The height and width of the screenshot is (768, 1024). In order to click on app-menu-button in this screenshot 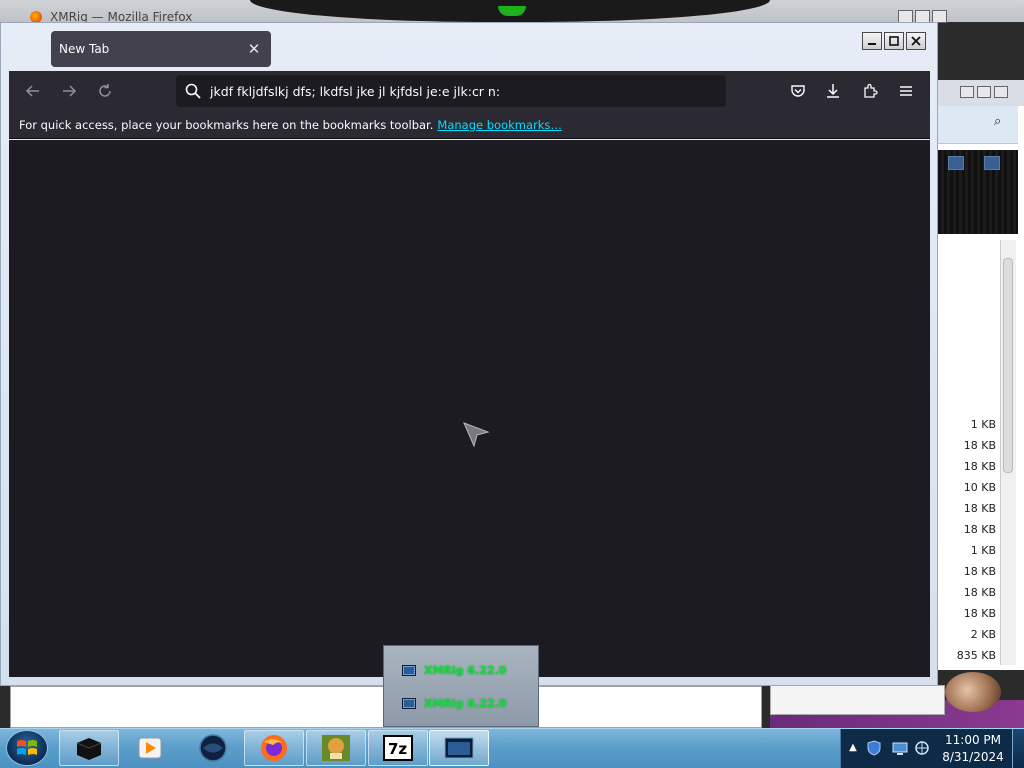, I will do `click(906, 91)`.